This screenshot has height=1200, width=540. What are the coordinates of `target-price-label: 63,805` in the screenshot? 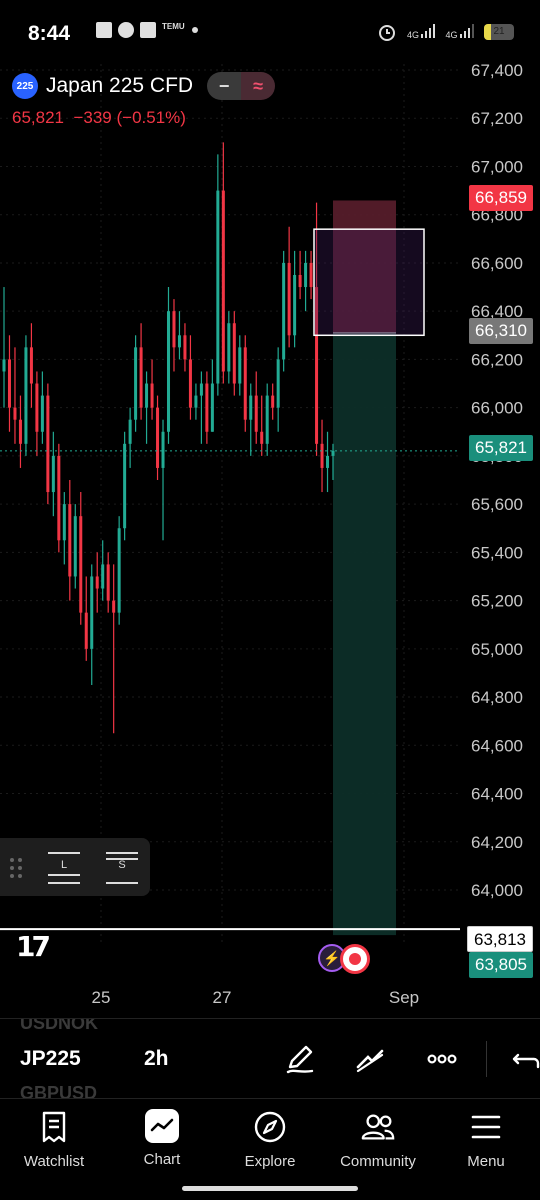 It's located at (501, 965).